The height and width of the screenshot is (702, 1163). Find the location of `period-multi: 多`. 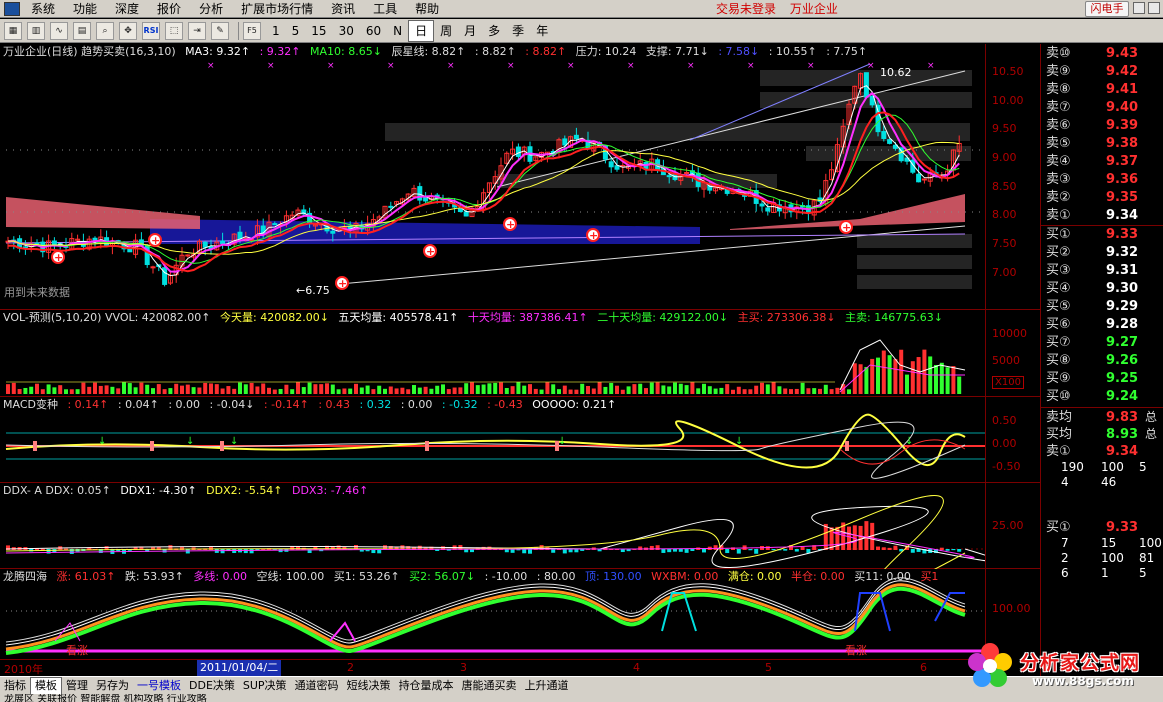

period-multi: 多 is located at coordinates (494, 31).